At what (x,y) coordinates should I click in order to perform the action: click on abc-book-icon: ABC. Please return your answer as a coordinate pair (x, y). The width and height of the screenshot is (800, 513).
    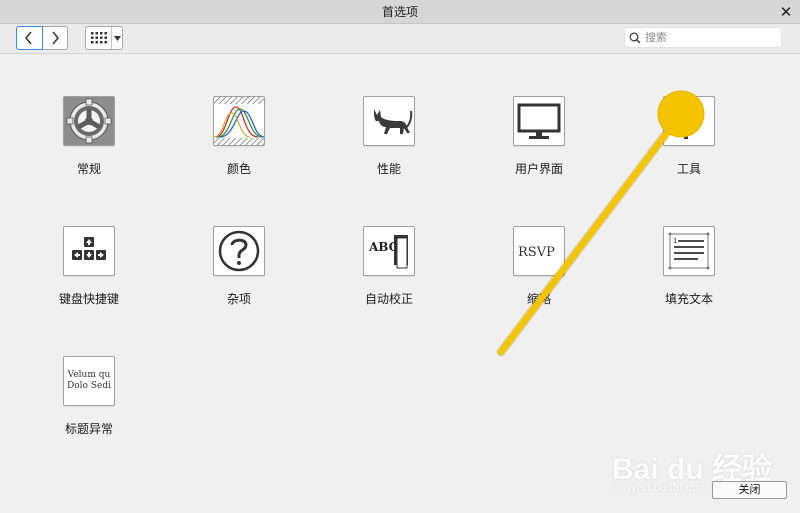
    Looking at the image, I should click on (389, 251).